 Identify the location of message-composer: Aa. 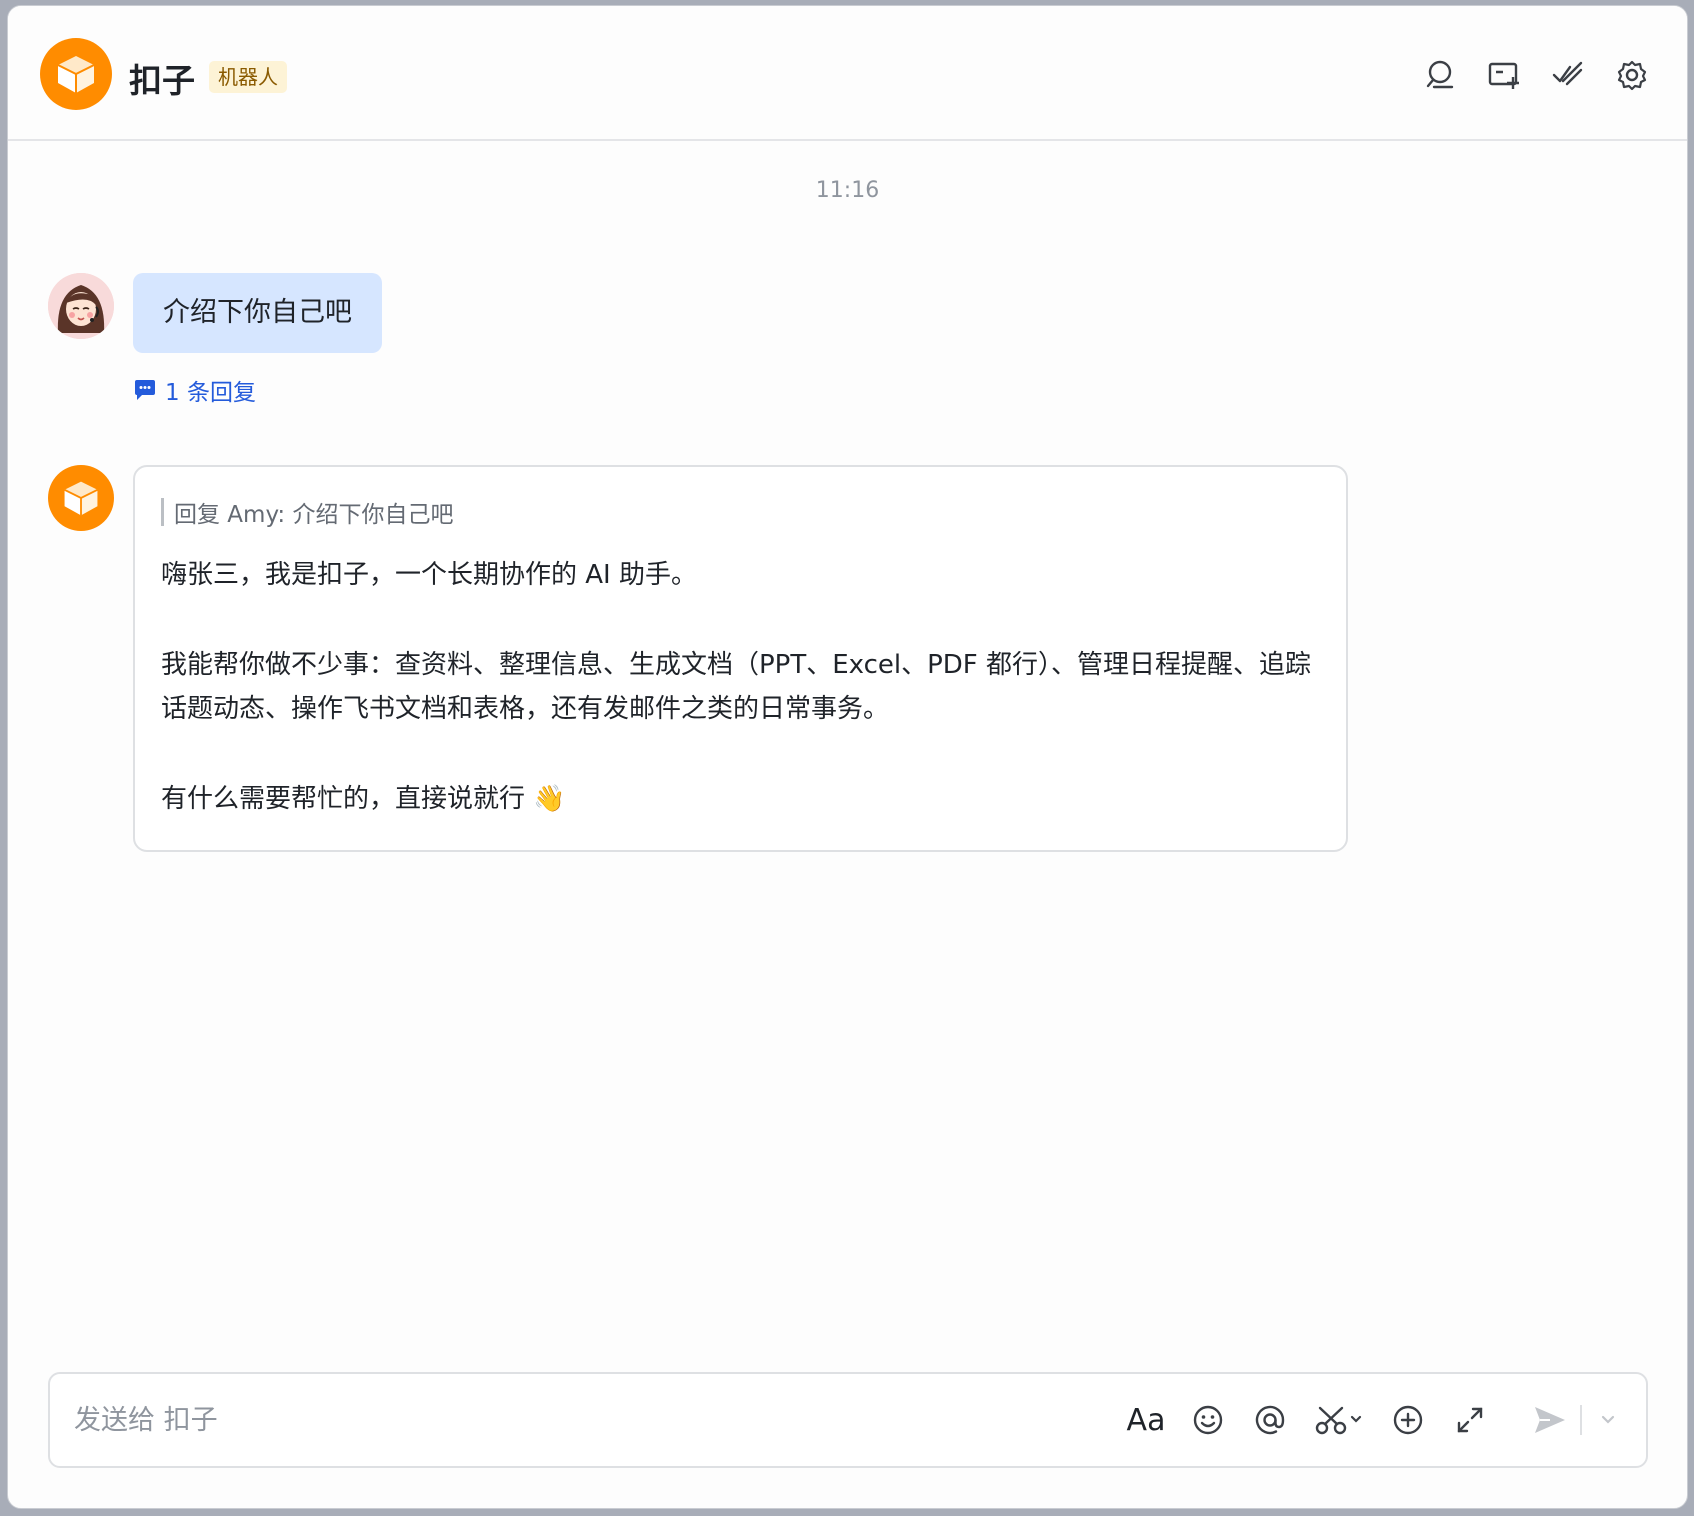
(848, 1420).